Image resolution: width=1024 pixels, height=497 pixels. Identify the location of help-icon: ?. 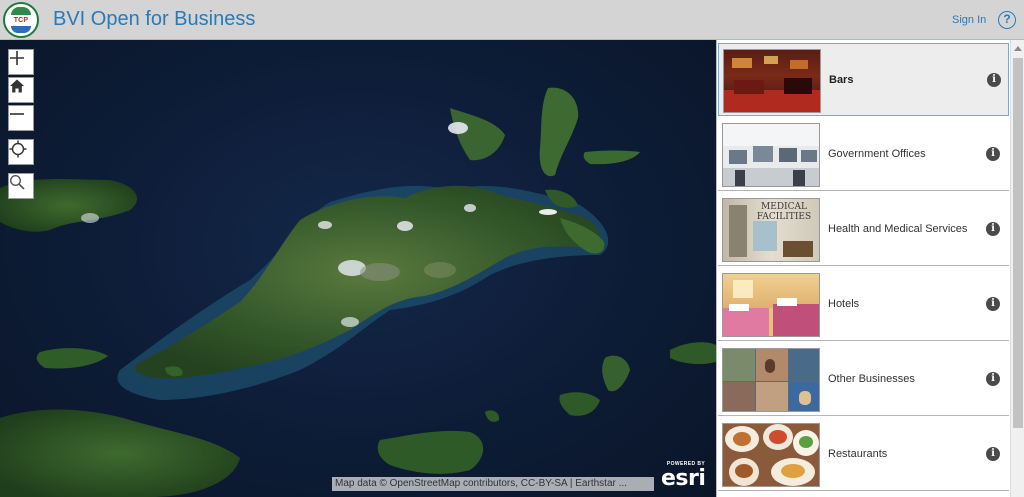
(1007, 20).